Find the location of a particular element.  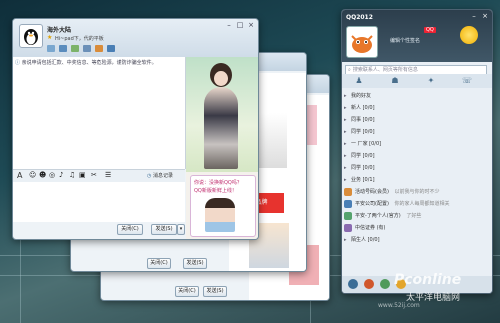

list-item: 活动号码(会员) 以前我与你的时不少 is located at coordinates (415, 192).